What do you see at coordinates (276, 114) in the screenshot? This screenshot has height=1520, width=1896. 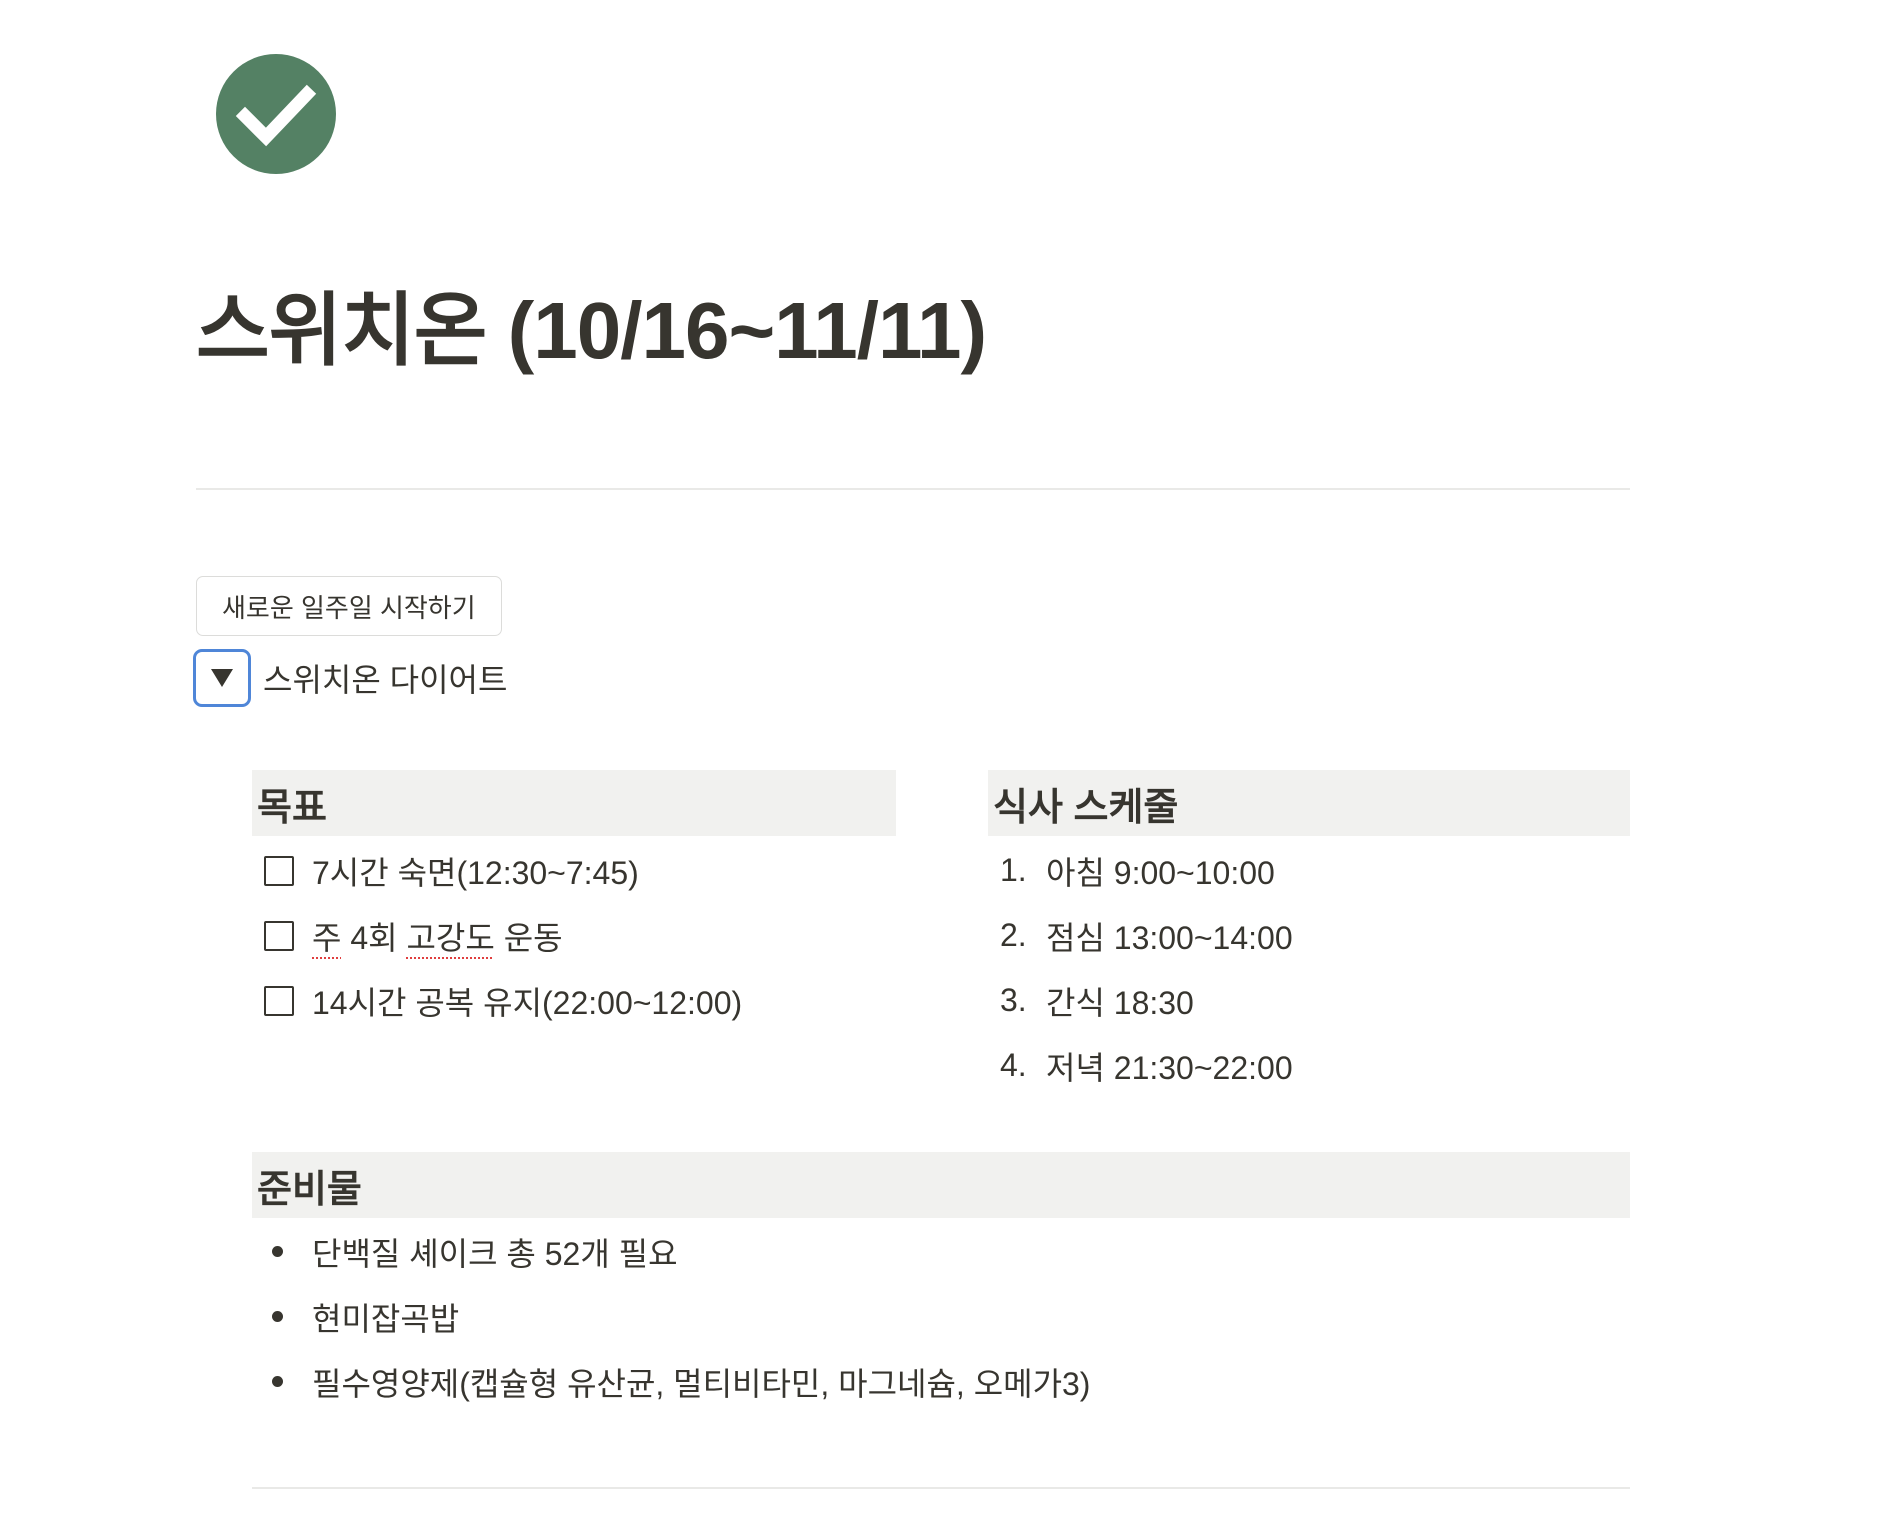 I see `check-circle-icon` at bounding box center [276, 114].